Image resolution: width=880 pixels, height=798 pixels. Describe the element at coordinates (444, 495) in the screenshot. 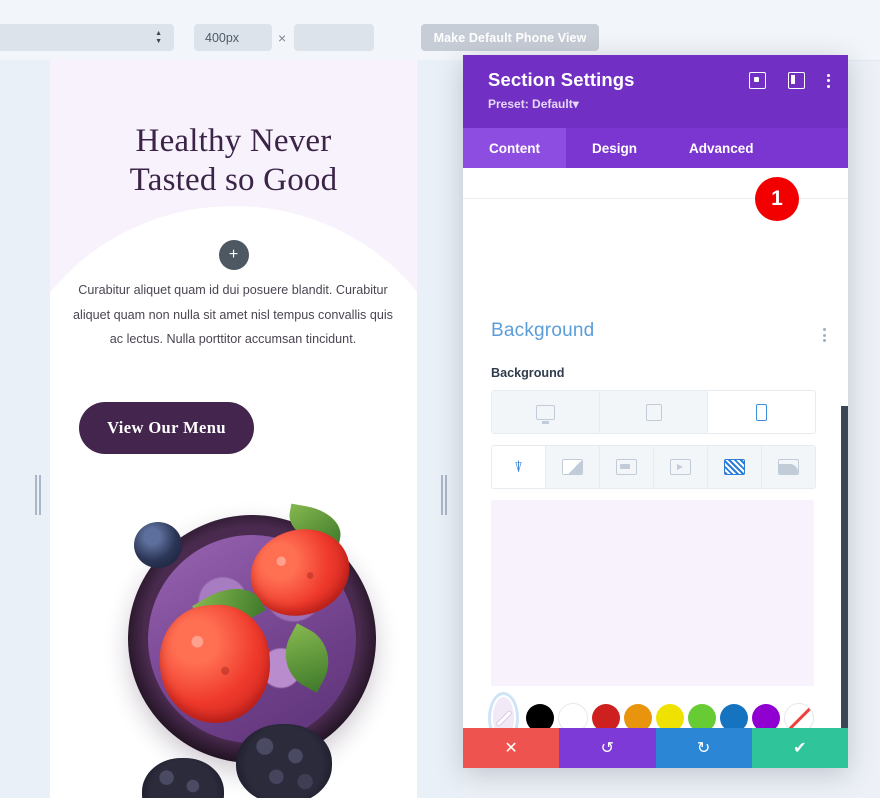

I see `resize-handle-right` at that location.